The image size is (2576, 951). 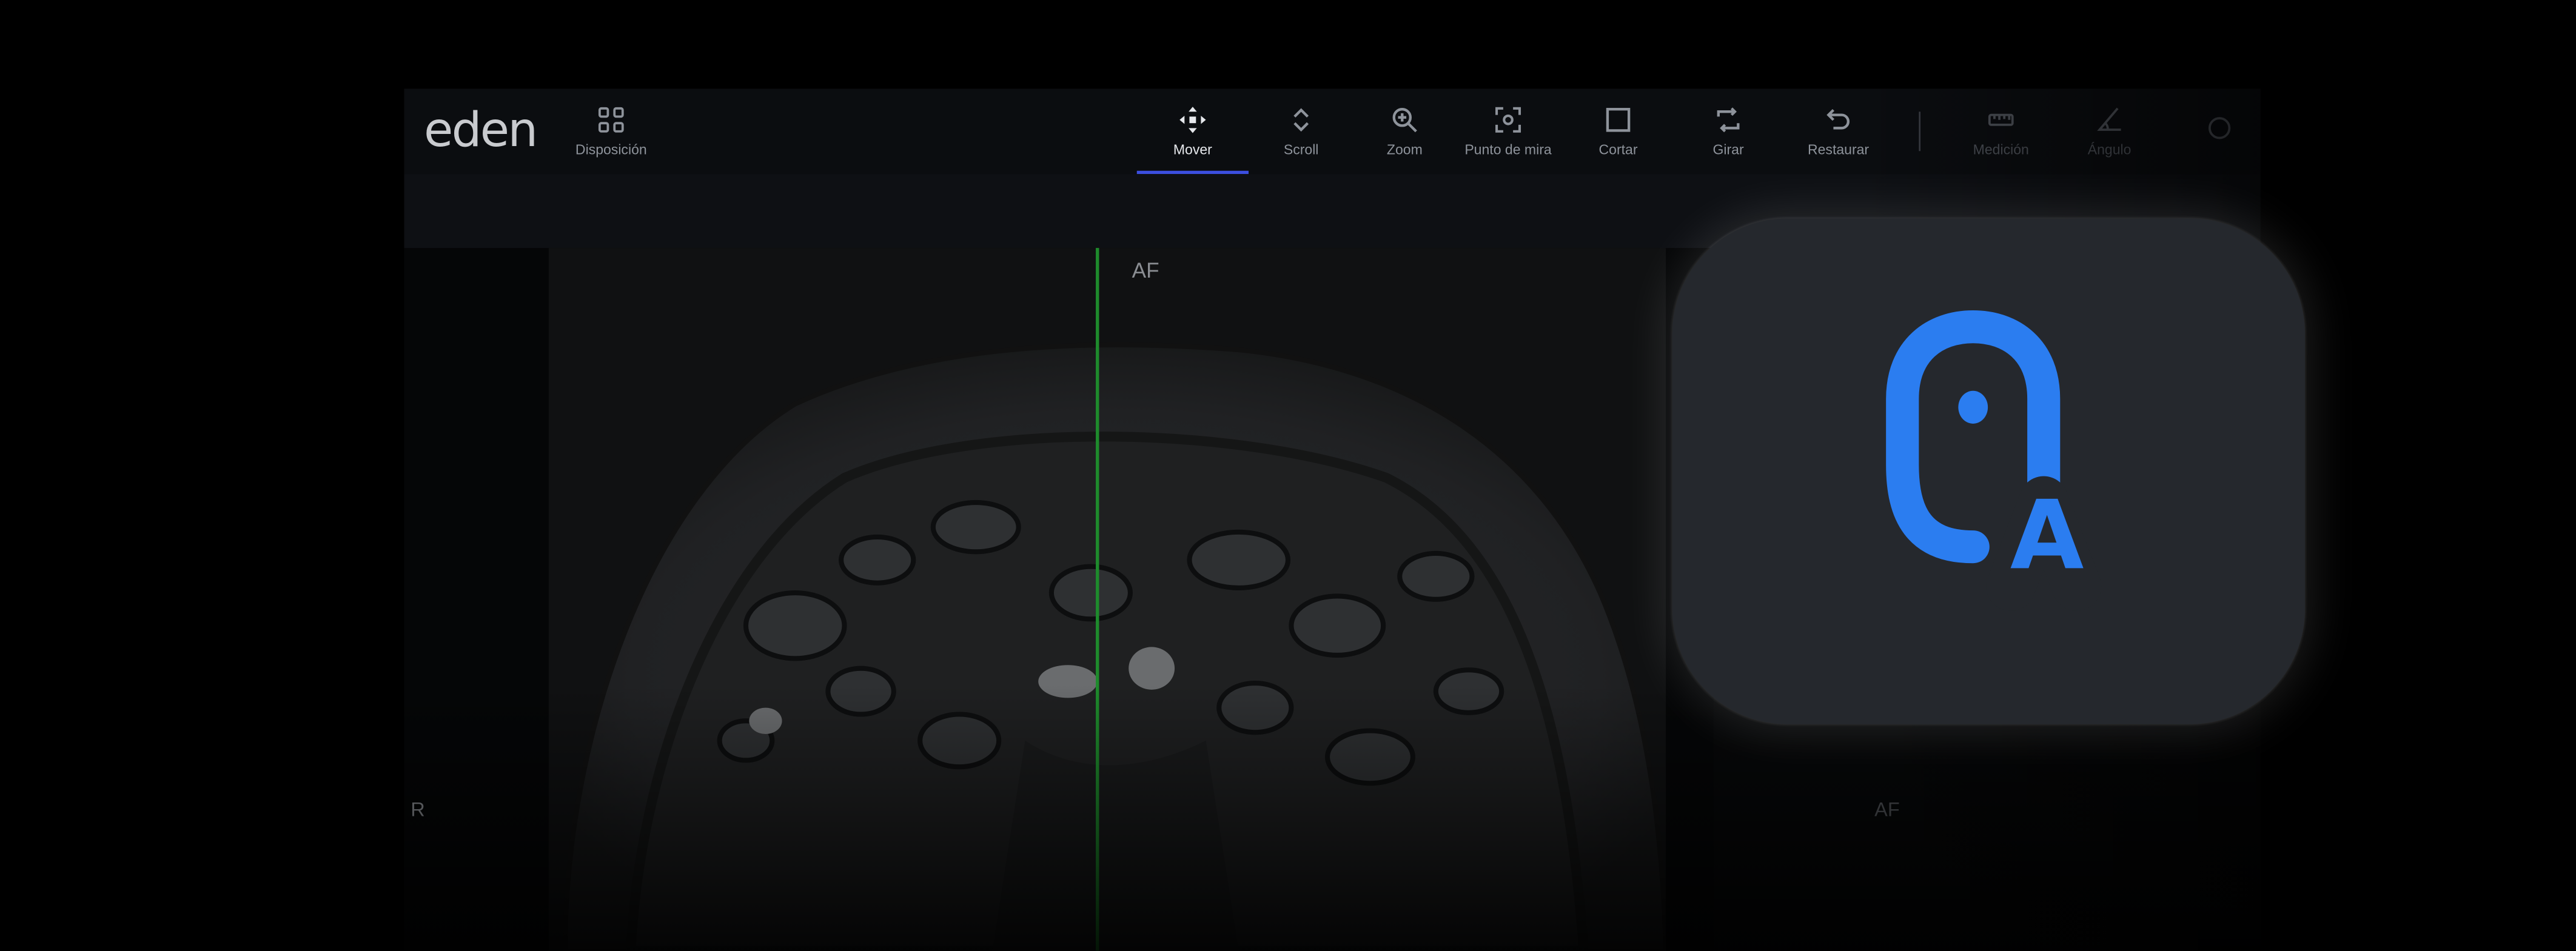 What do you see at coordinates (1404, 120) in the screenshot?
I see `zoom-icon` at bounding box center [1404, 120].